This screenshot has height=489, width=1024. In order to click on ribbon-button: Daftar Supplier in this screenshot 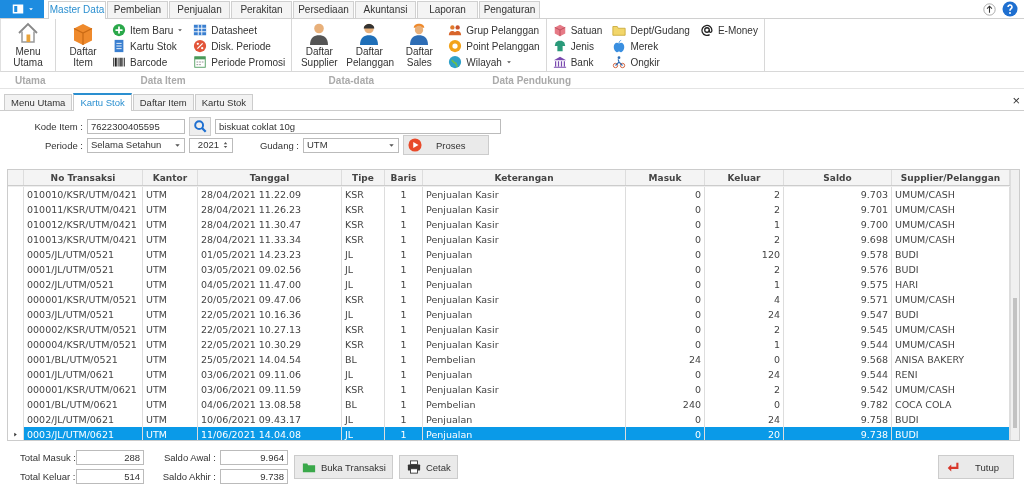, I will do `click(319, 44)`.